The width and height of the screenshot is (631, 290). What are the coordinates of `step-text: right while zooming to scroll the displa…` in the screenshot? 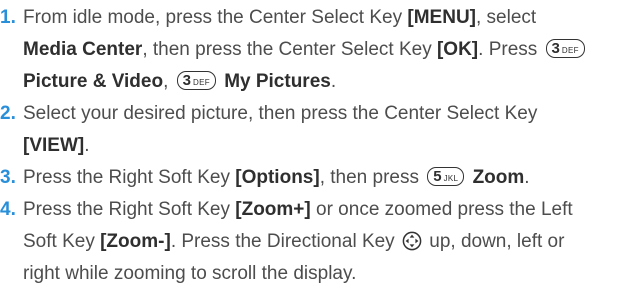 It's located at (190, 273).